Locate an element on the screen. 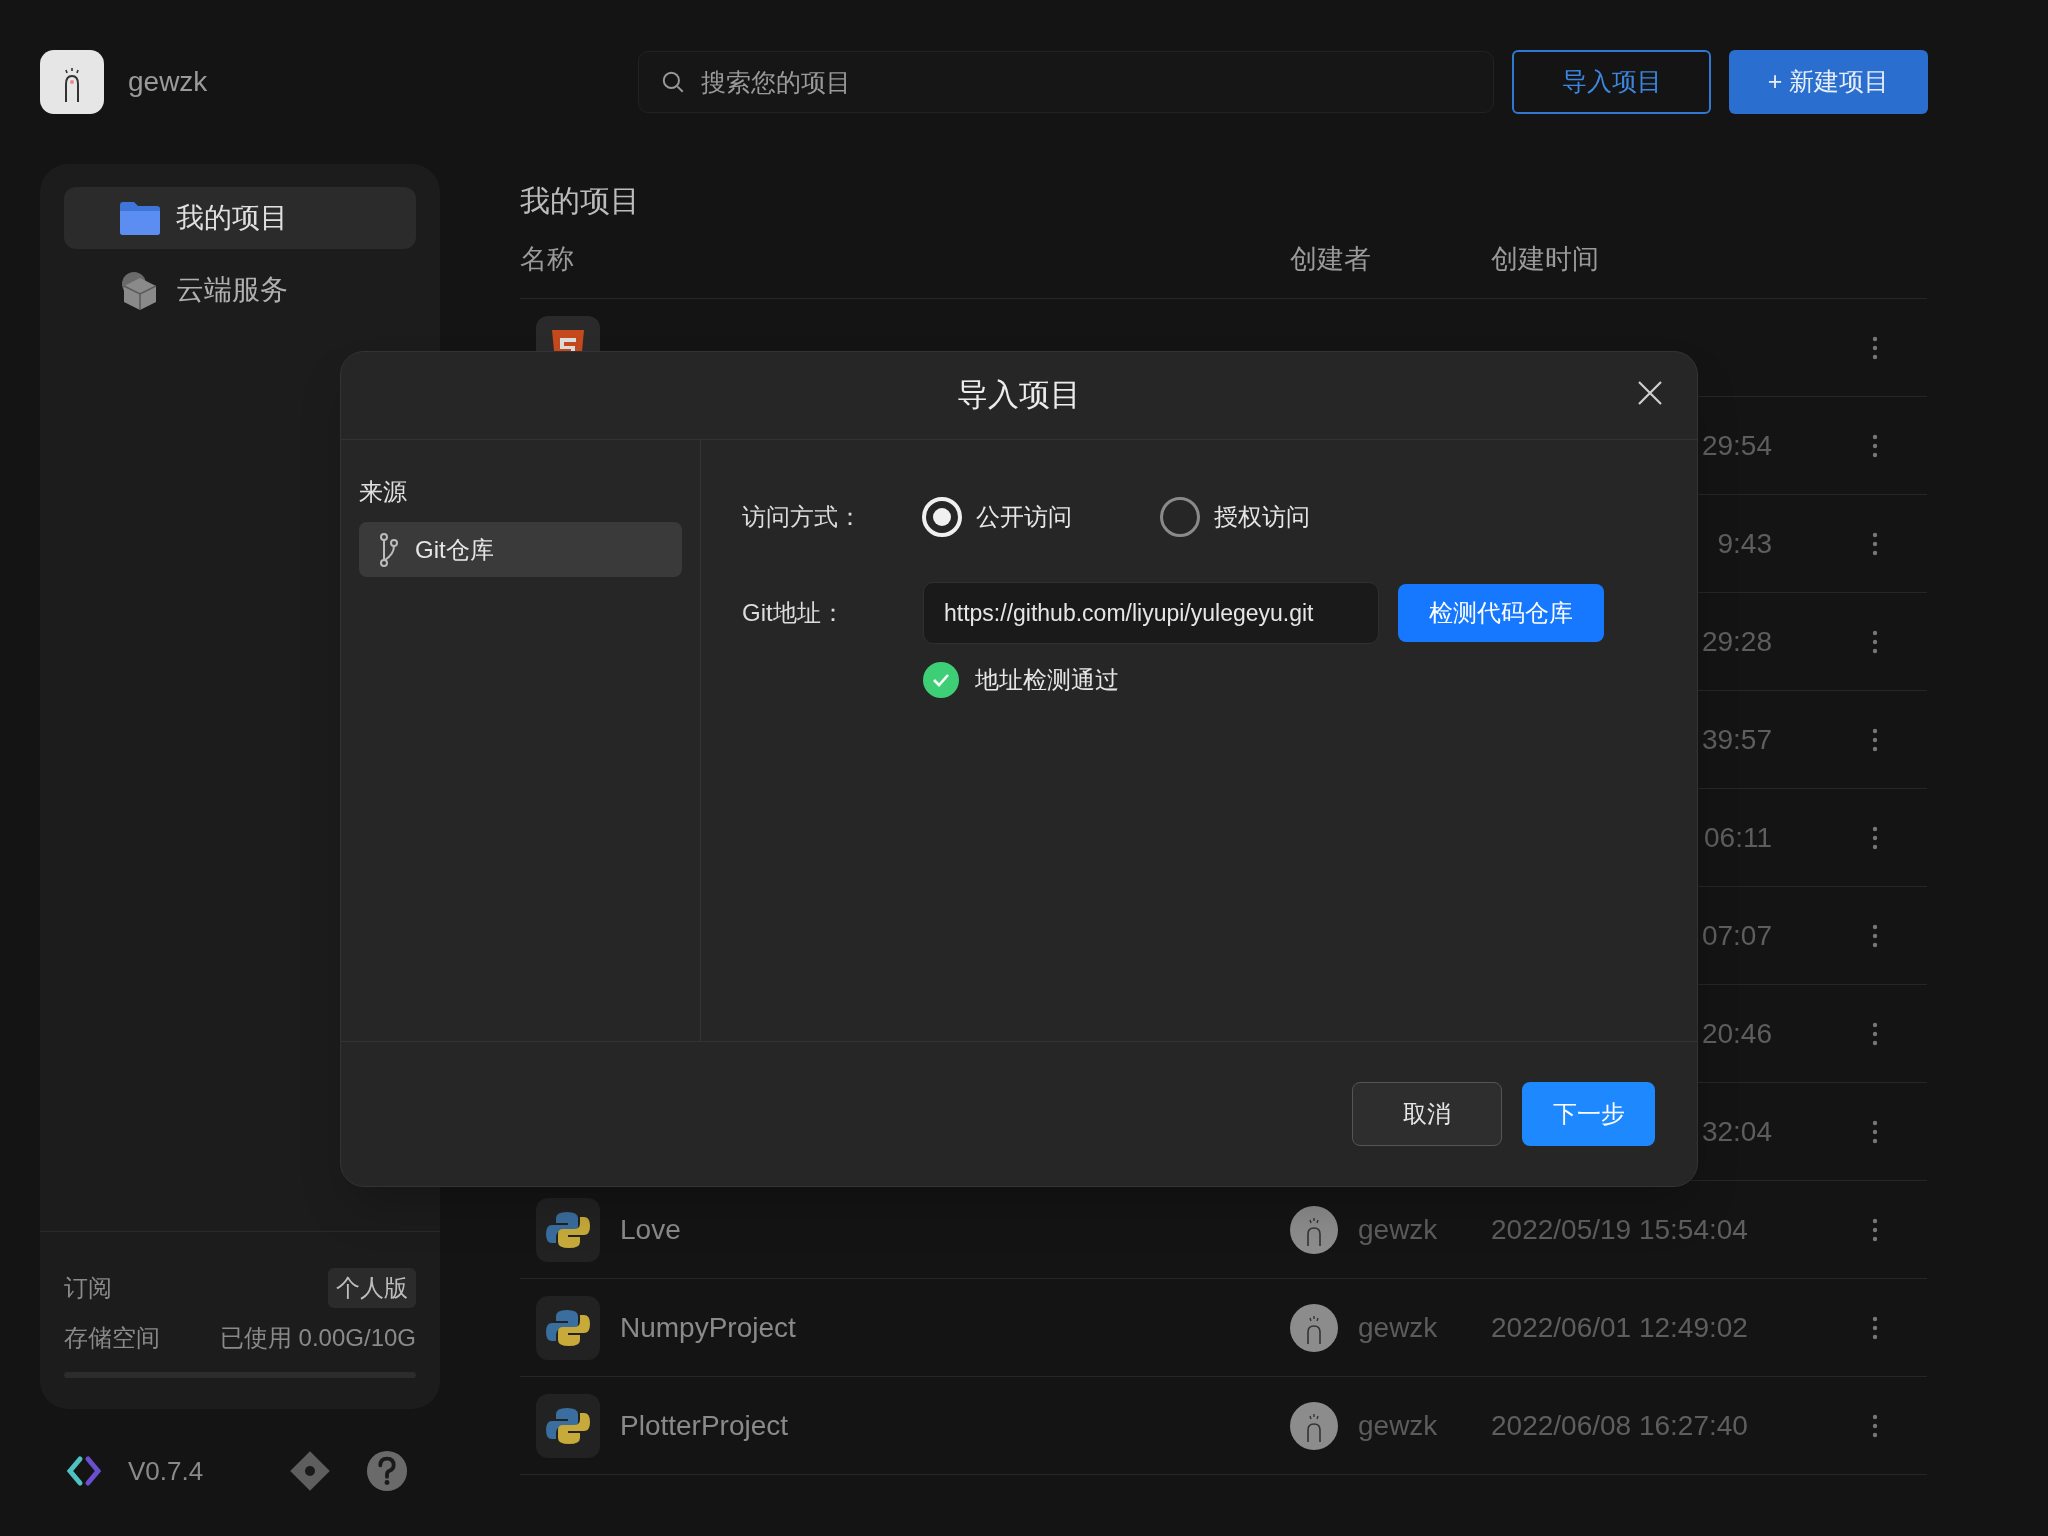  table-cell-text: 2022/05/19 15:54:04 is located at coordinates (1620, 1229).